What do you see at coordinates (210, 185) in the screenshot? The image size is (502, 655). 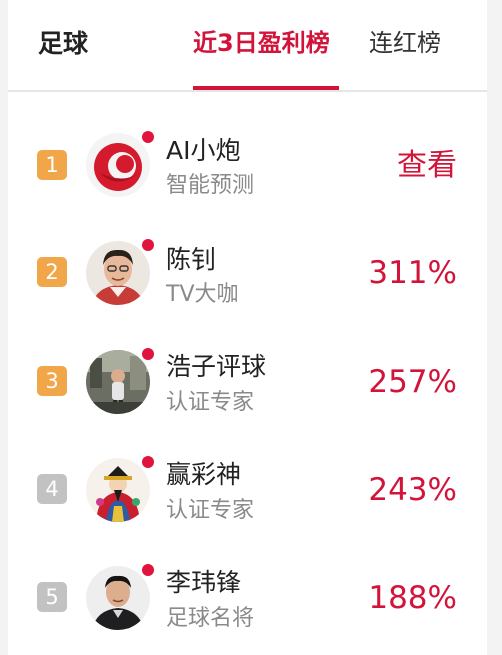 I see `expert-title: 智能预测` at bounding box center [210, 185].